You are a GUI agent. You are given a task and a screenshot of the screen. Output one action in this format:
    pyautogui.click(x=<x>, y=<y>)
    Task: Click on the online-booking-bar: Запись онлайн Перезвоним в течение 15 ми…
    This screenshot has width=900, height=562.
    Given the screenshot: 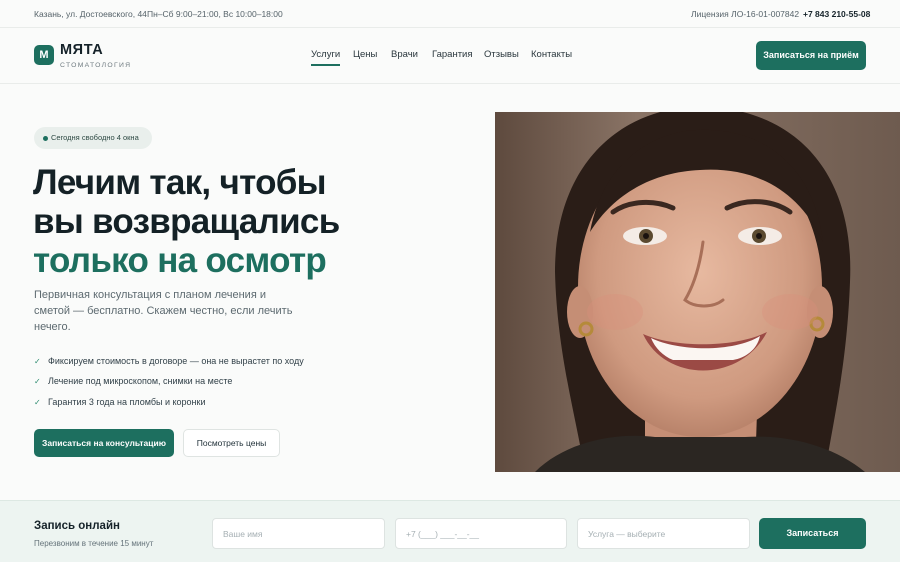 What is the action you would take?
    pyautogui.click(x=450, y=531)
    